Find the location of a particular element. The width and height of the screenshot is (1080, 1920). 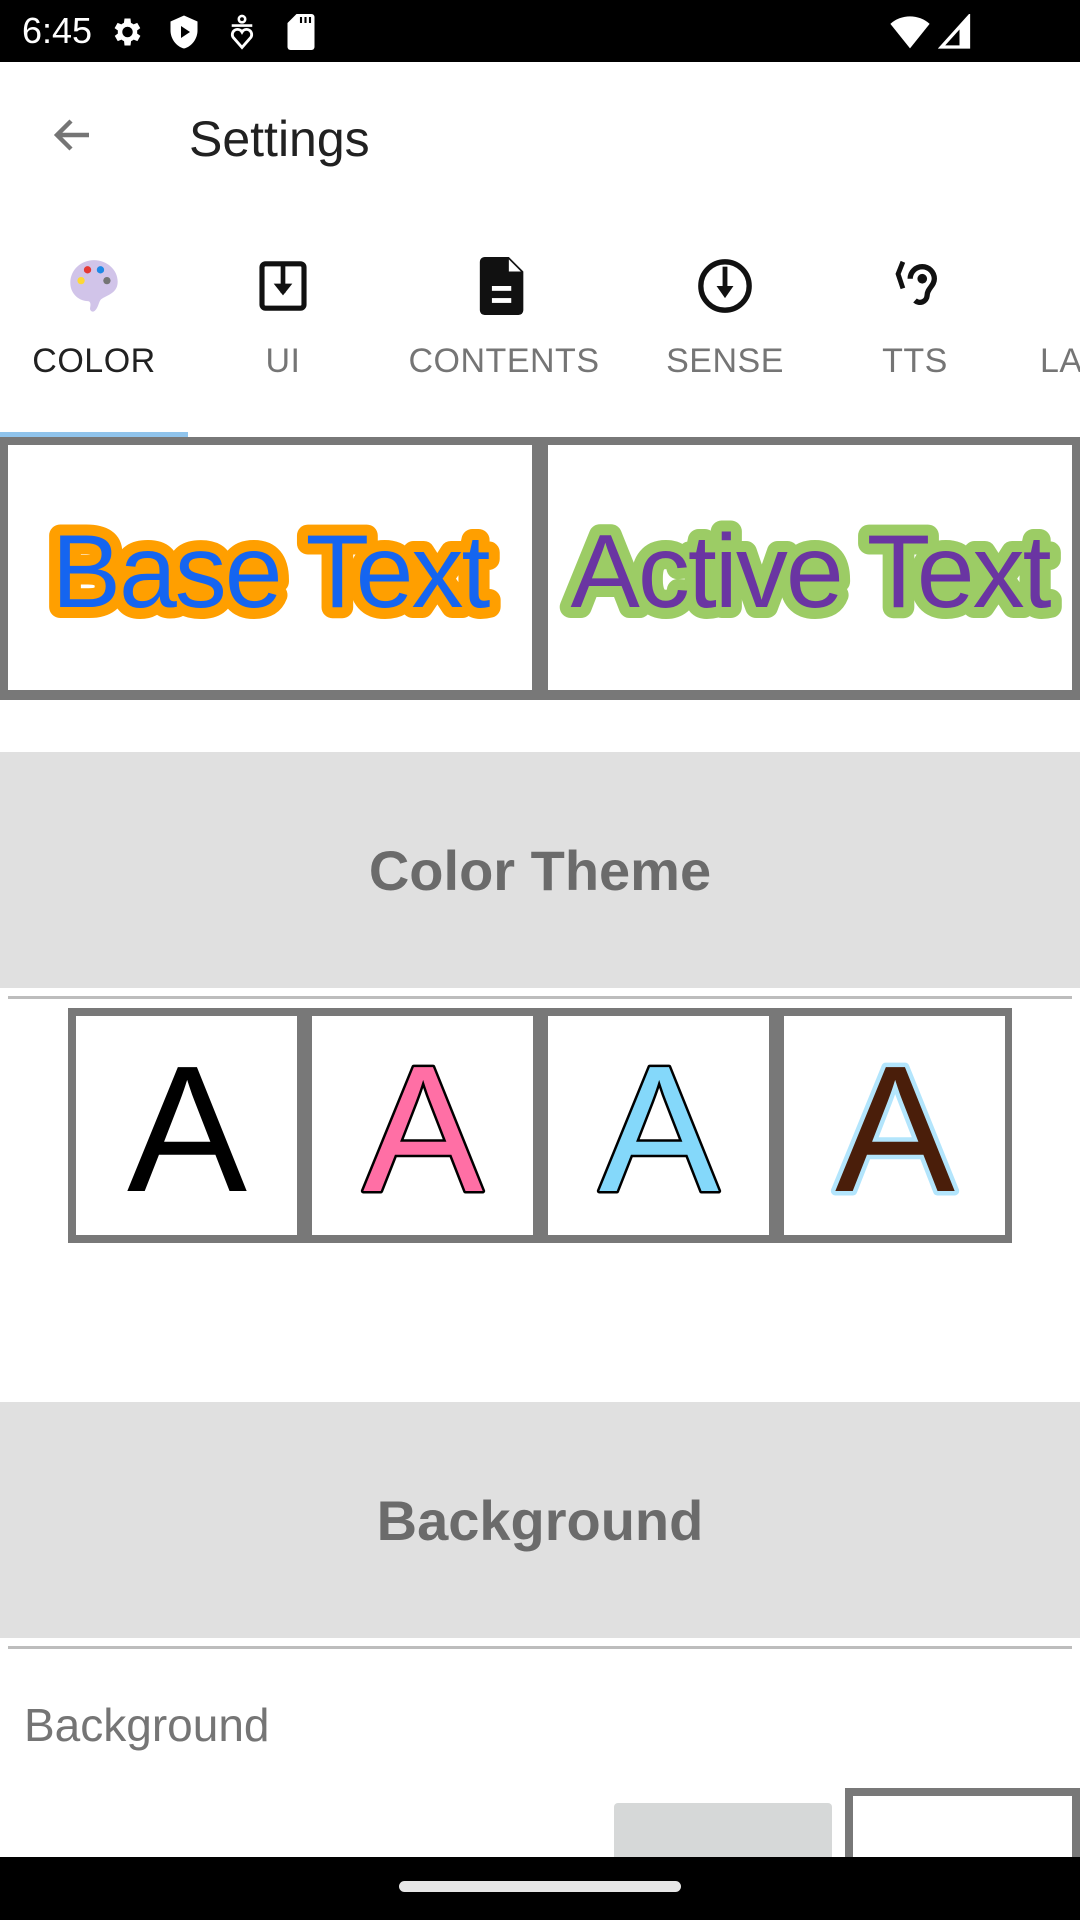

hearing-icon is located at coordinates (915, 286).